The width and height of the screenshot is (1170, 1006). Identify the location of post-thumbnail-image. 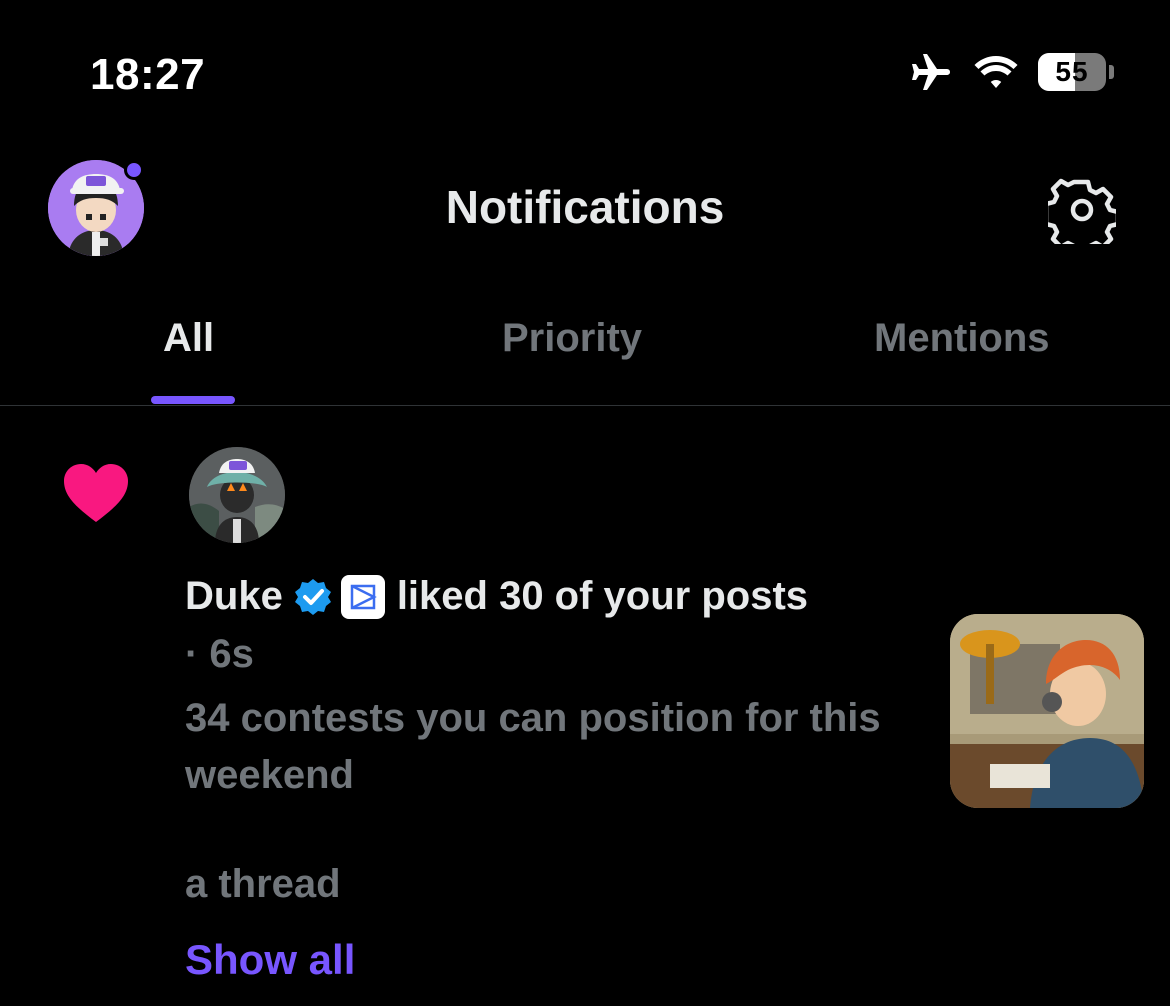
(1047, 711).